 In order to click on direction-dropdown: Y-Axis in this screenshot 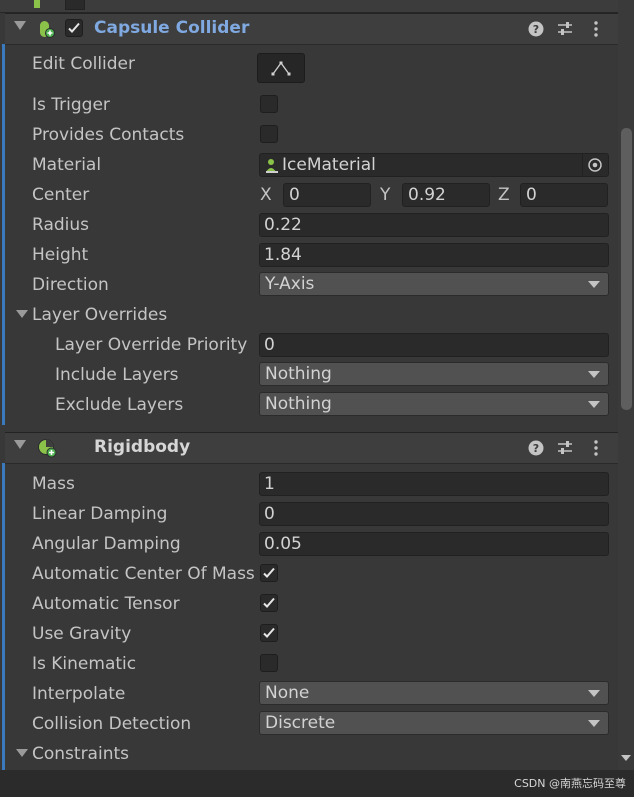, I will do `click(434, 284)`.